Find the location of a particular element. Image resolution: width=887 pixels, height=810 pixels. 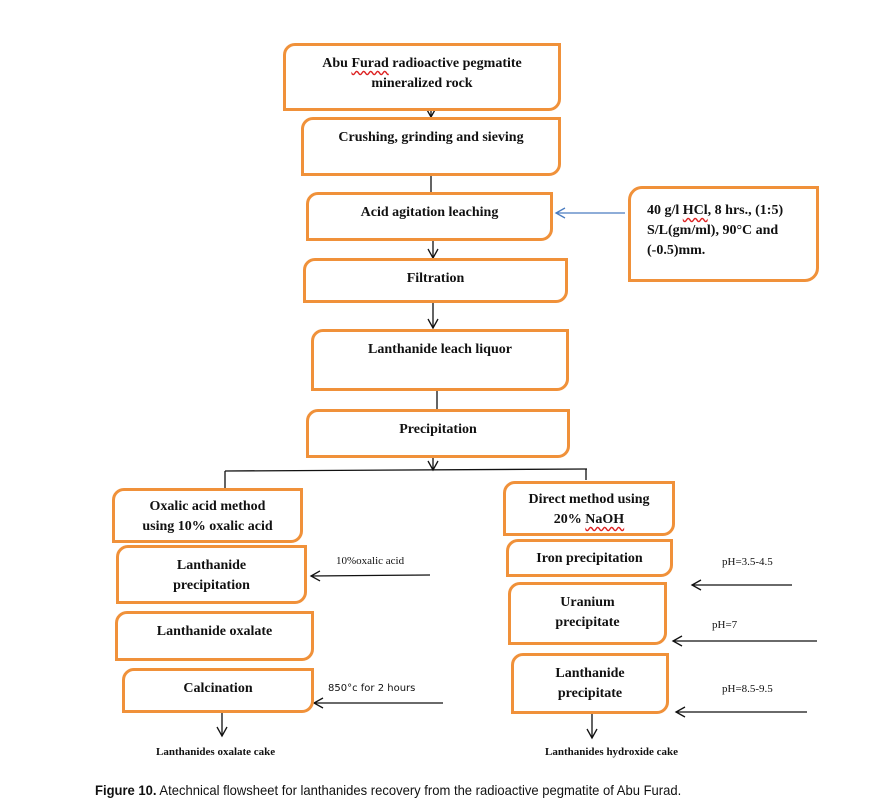

lanthanide-precipitate-line-1: Lanthanide is located at coordinates (590, 673).